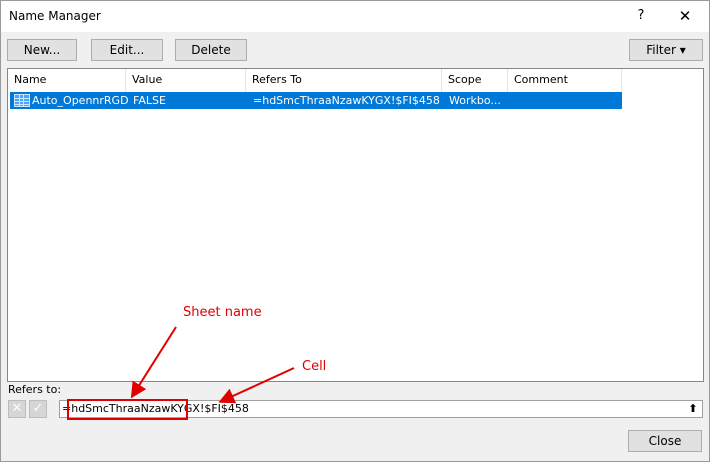 This screenshot has width=710, height=462. Describe the element at coordinates (153, 362) in the screenshot. I see `sheet-name-arrow` at that location.